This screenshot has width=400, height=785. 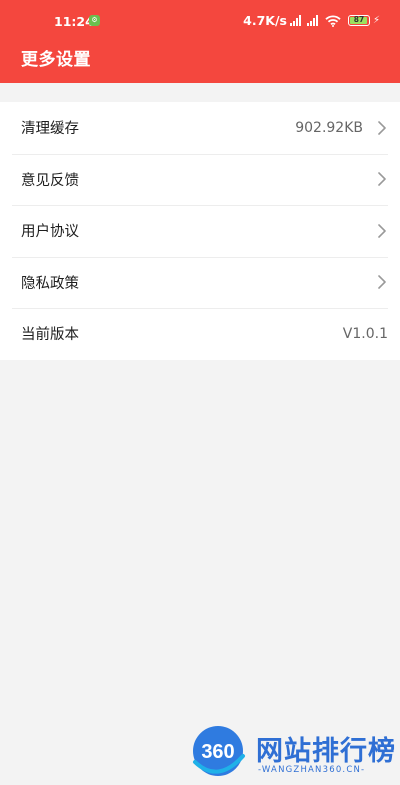 What do you see at coordinates (200, 128) in the screenshot?
I see `settings-item-clear-cache: 清理缓存 902.92KB` at bounding box center [200, 128].